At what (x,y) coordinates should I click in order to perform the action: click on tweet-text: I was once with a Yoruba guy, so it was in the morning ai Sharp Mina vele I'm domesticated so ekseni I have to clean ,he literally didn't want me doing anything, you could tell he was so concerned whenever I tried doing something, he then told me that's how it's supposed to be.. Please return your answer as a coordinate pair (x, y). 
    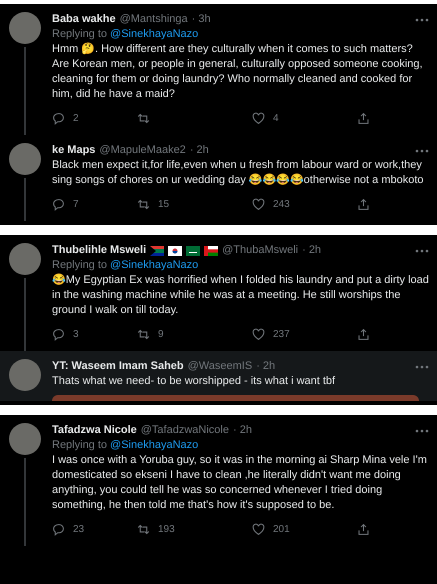
    Looking at the image, I should click on (240, 483).